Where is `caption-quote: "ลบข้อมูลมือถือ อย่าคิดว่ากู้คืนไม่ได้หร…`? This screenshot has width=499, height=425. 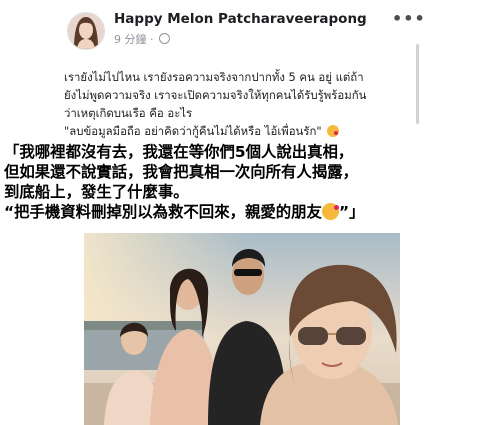
caption-quote: "ลบข้อมูลมือถือ อย่าคิดว่ากู้คืนไม่ได้หร… is located at coordinates (193, 131).